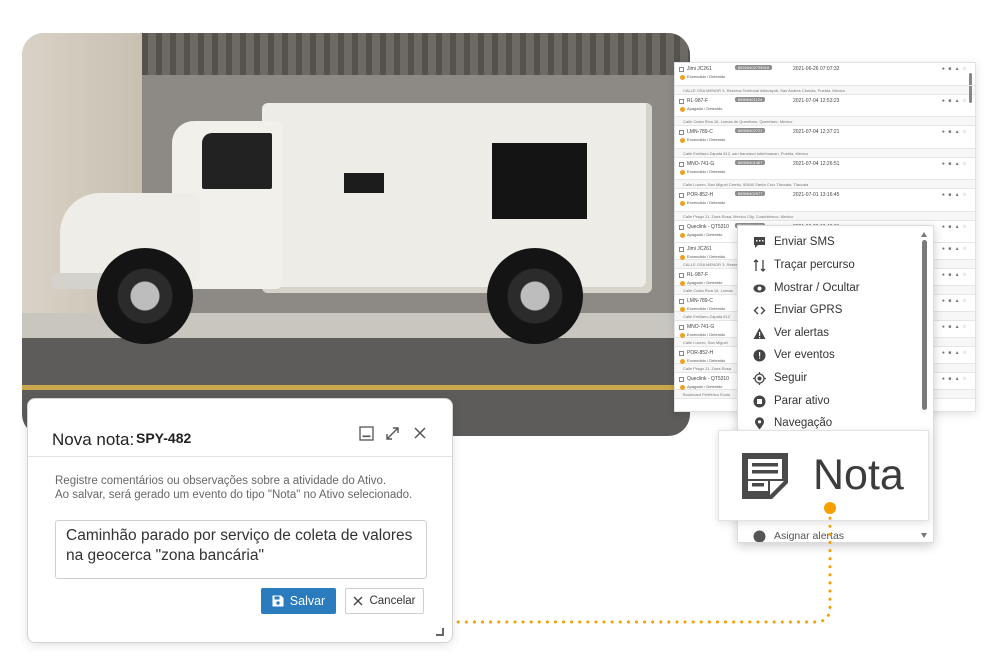 This screenshot has width=997, height=664. Describe the element at coordinates (816, 69) in the screenshot. I see `asset-datetime: 2021-06-26 07:07:32` at that location.